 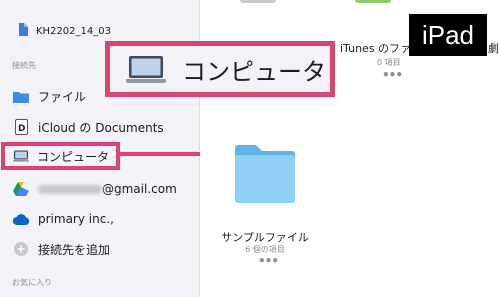 I want to click on document-d-icon: D, so click(x=21, y=127).